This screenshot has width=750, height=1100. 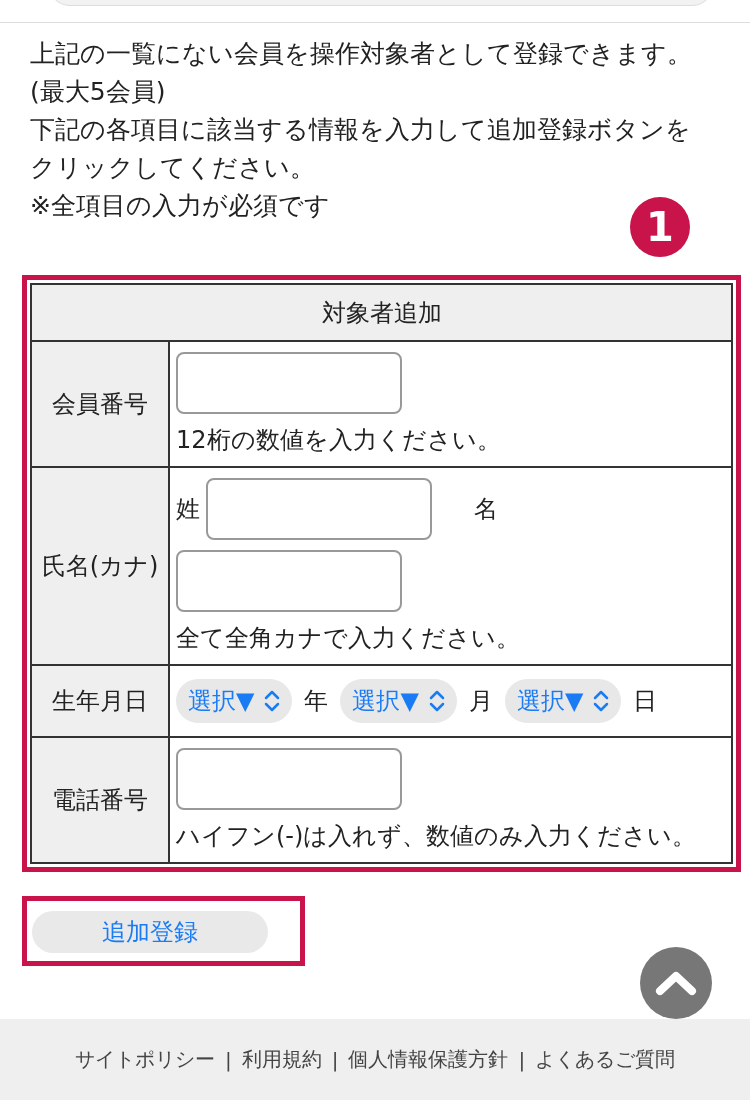 I want to click on footer-link: サイトポリシー, so click(x=144, y=1059).